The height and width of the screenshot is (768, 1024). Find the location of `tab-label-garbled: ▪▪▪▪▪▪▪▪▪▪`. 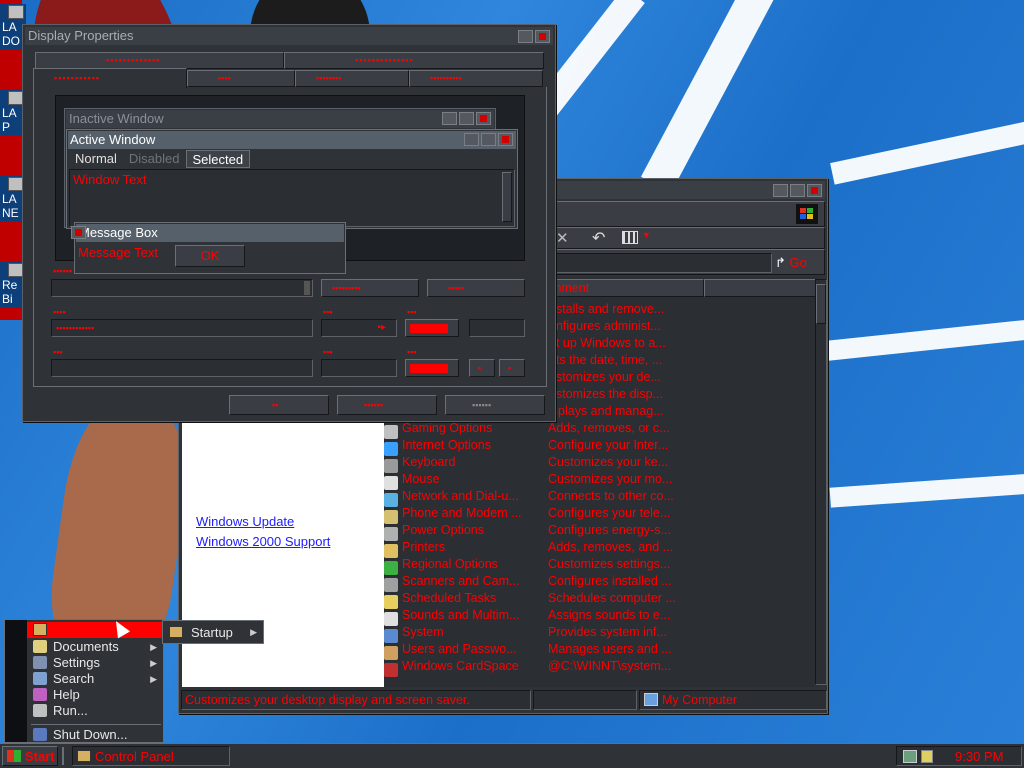

tab-label-garbled: ▪▪▪▪▪▪▪▪▪▪ is located at coordinates (446, 78).